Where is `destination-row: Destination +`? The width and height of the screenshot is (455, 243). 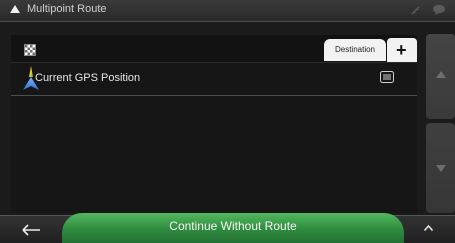 destination-row: Destination + is located at coordinates (214, 49).